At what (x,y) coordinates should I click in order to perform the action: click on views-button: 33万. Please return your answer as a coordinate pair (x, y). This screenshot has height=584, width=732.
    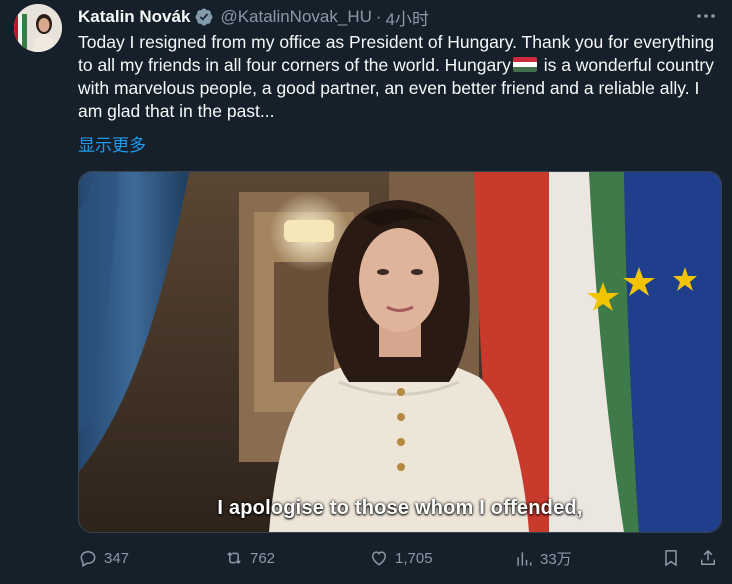
    Looking at the image, I should click on (543, 558).